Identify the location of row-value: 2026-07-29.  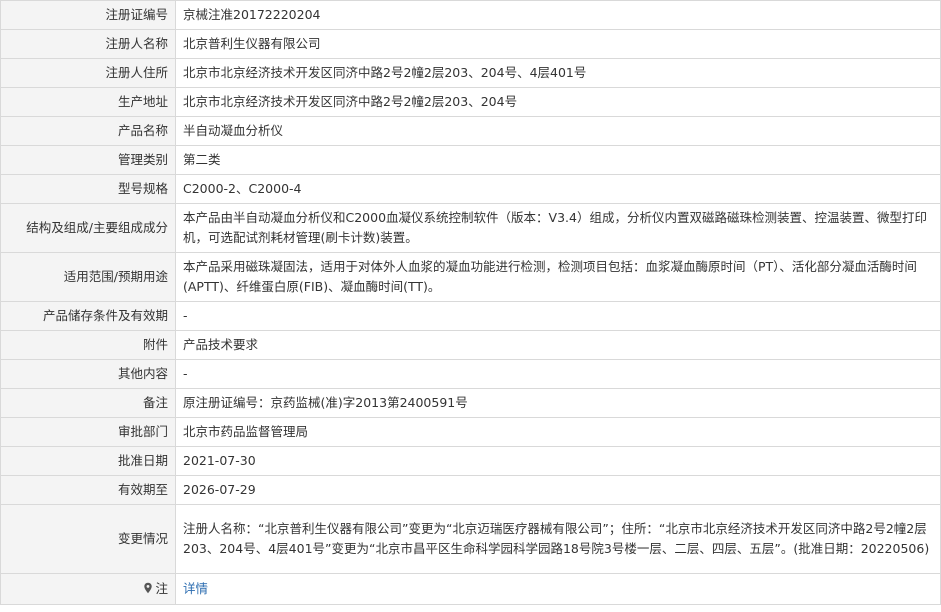
(558, 490).